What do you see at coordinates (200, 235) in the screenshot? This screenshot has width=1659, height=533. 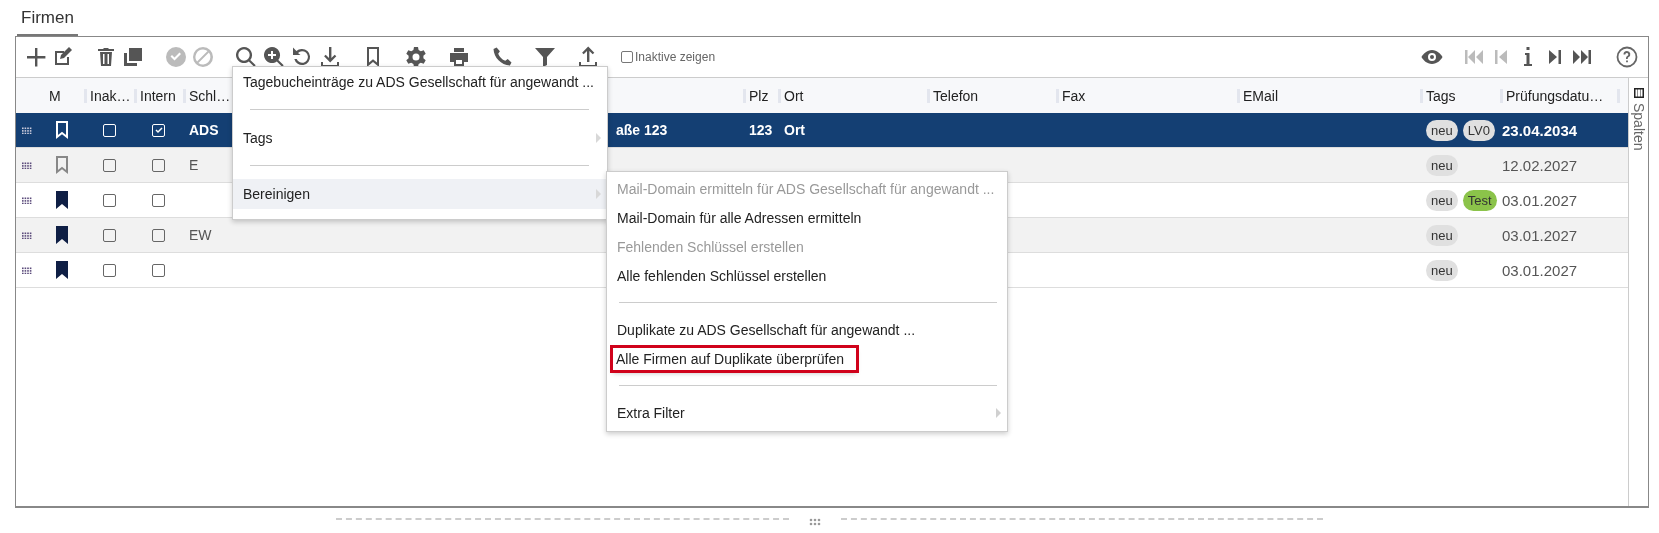 I see `table-cell: EW` at bounding box center [200, 235].